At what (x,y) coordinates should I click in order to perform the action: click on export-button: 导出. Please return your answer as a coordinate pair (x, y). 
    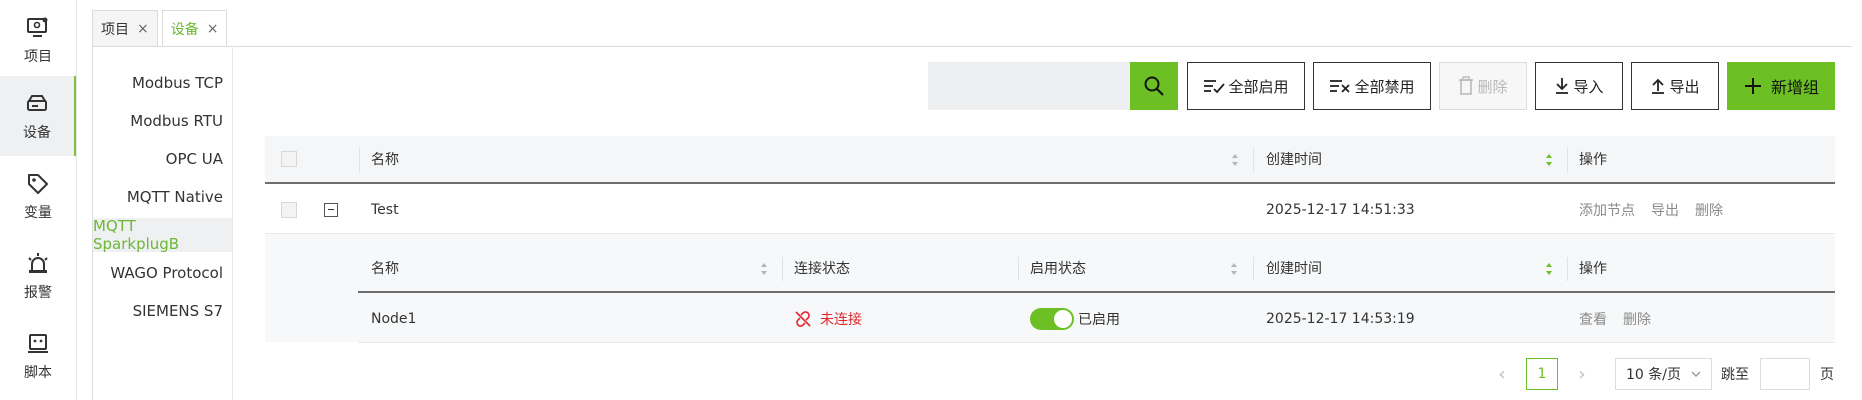
    Looking at the image, I should click on (1675, 86).